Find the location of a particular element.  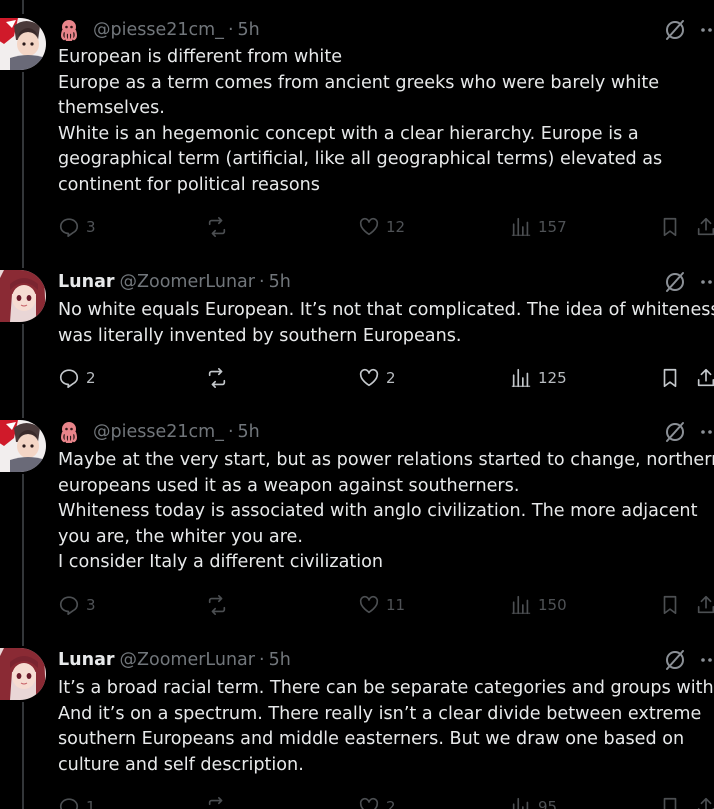

text-line: culture and self description. is located at coordinates (181, 764).